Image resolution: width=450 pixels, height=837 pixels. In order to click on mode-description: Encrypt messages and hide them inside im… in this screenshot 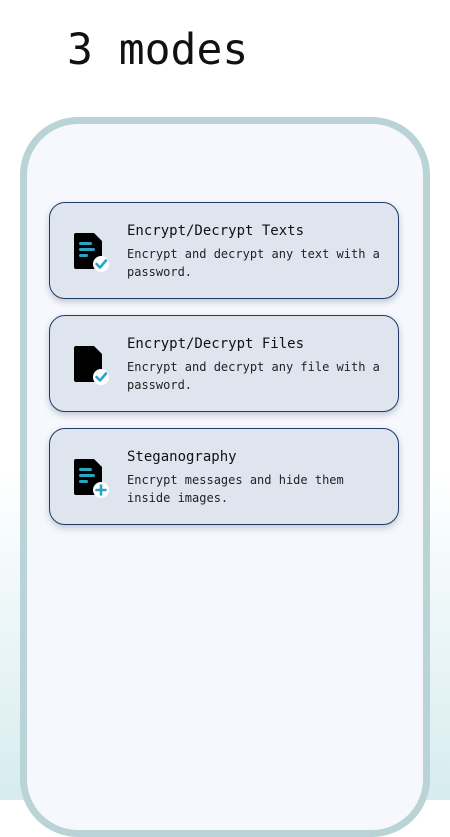, I will do `click(235, 489)`.